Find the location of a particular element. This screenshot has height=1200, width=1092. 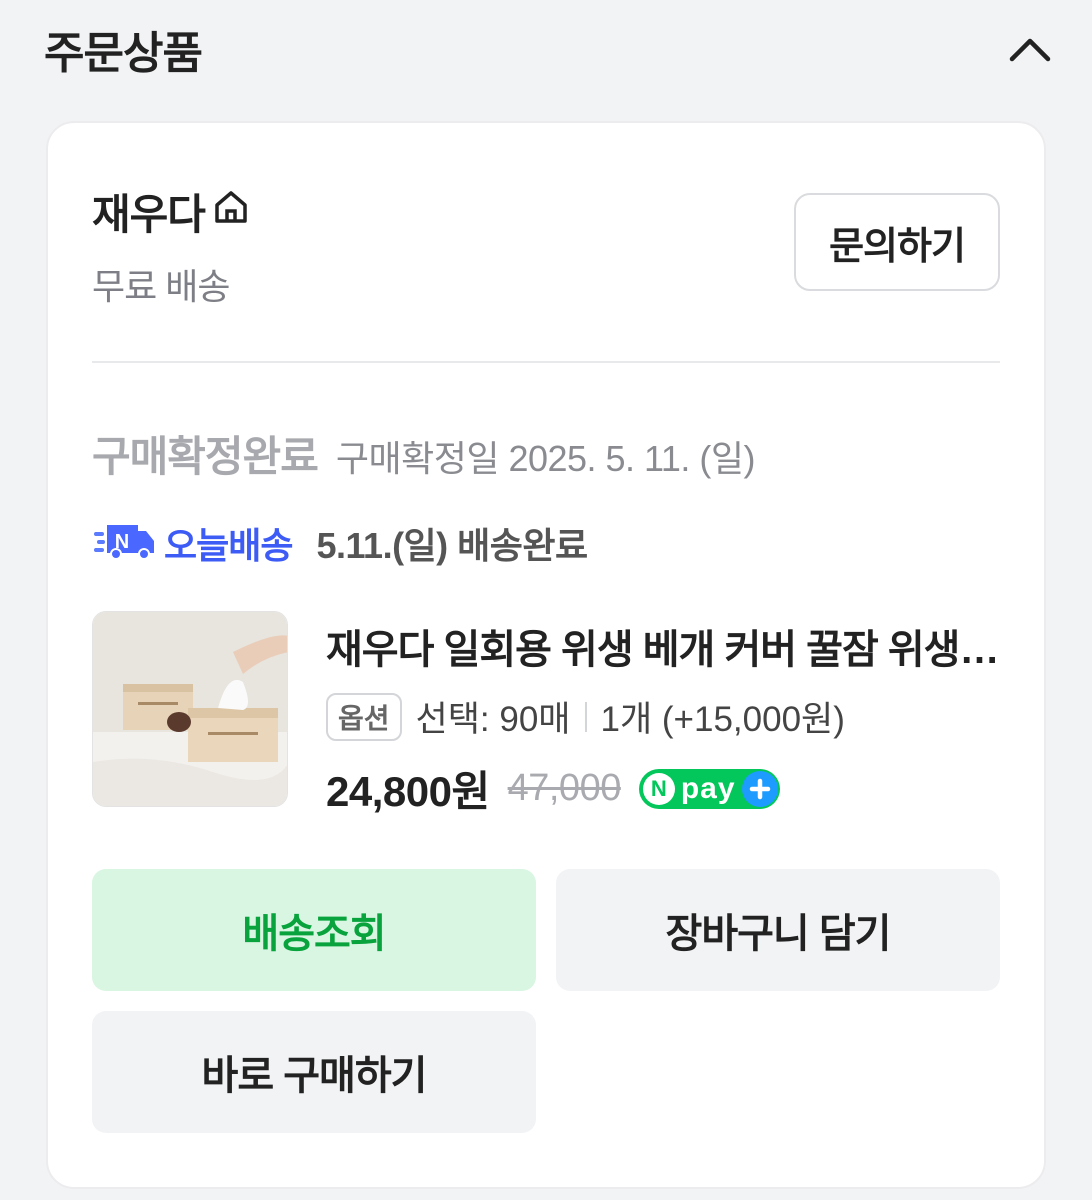

price-row: 24,800원 47,000 N pay is located at coordinates (663, 788).